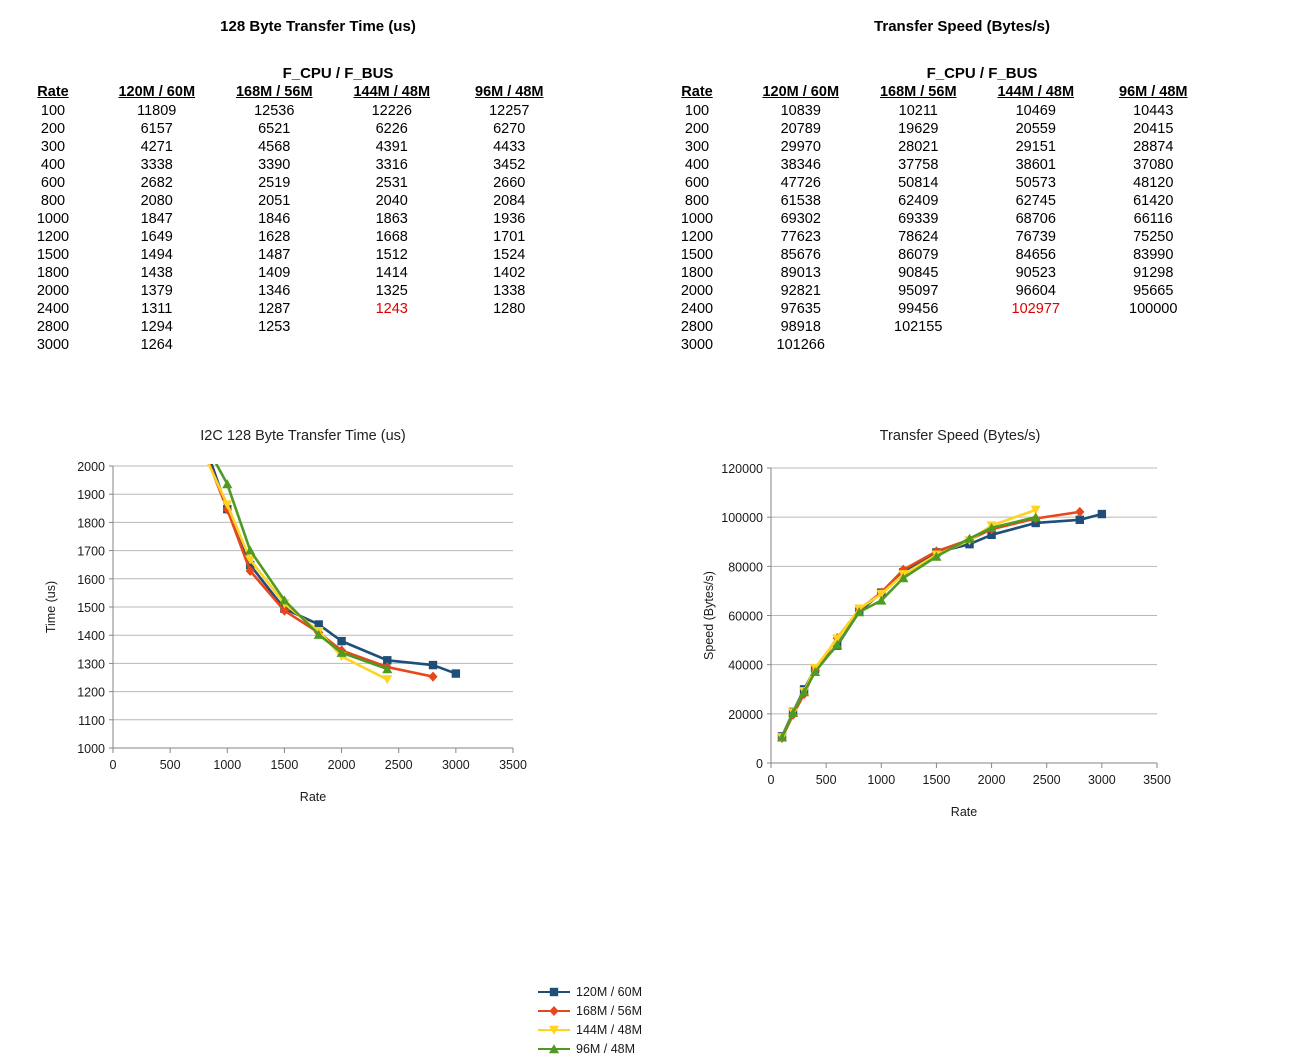 Image resolution: width=1308 pixels, height=1058 pixels. What do you see at coordinates (1153, 164) in the screenshot?
I see `value-cell: 37080` at bounding box center [1153, 164].